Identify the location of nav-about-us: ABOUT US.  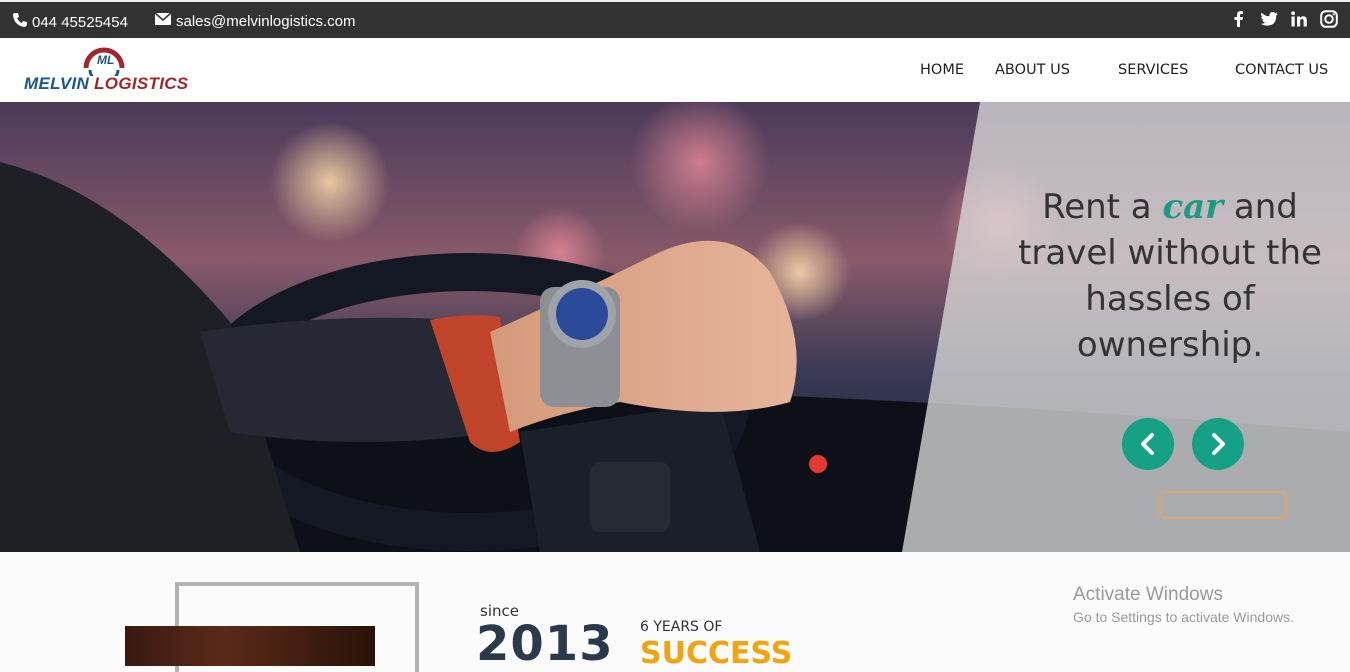
(1032, 70).